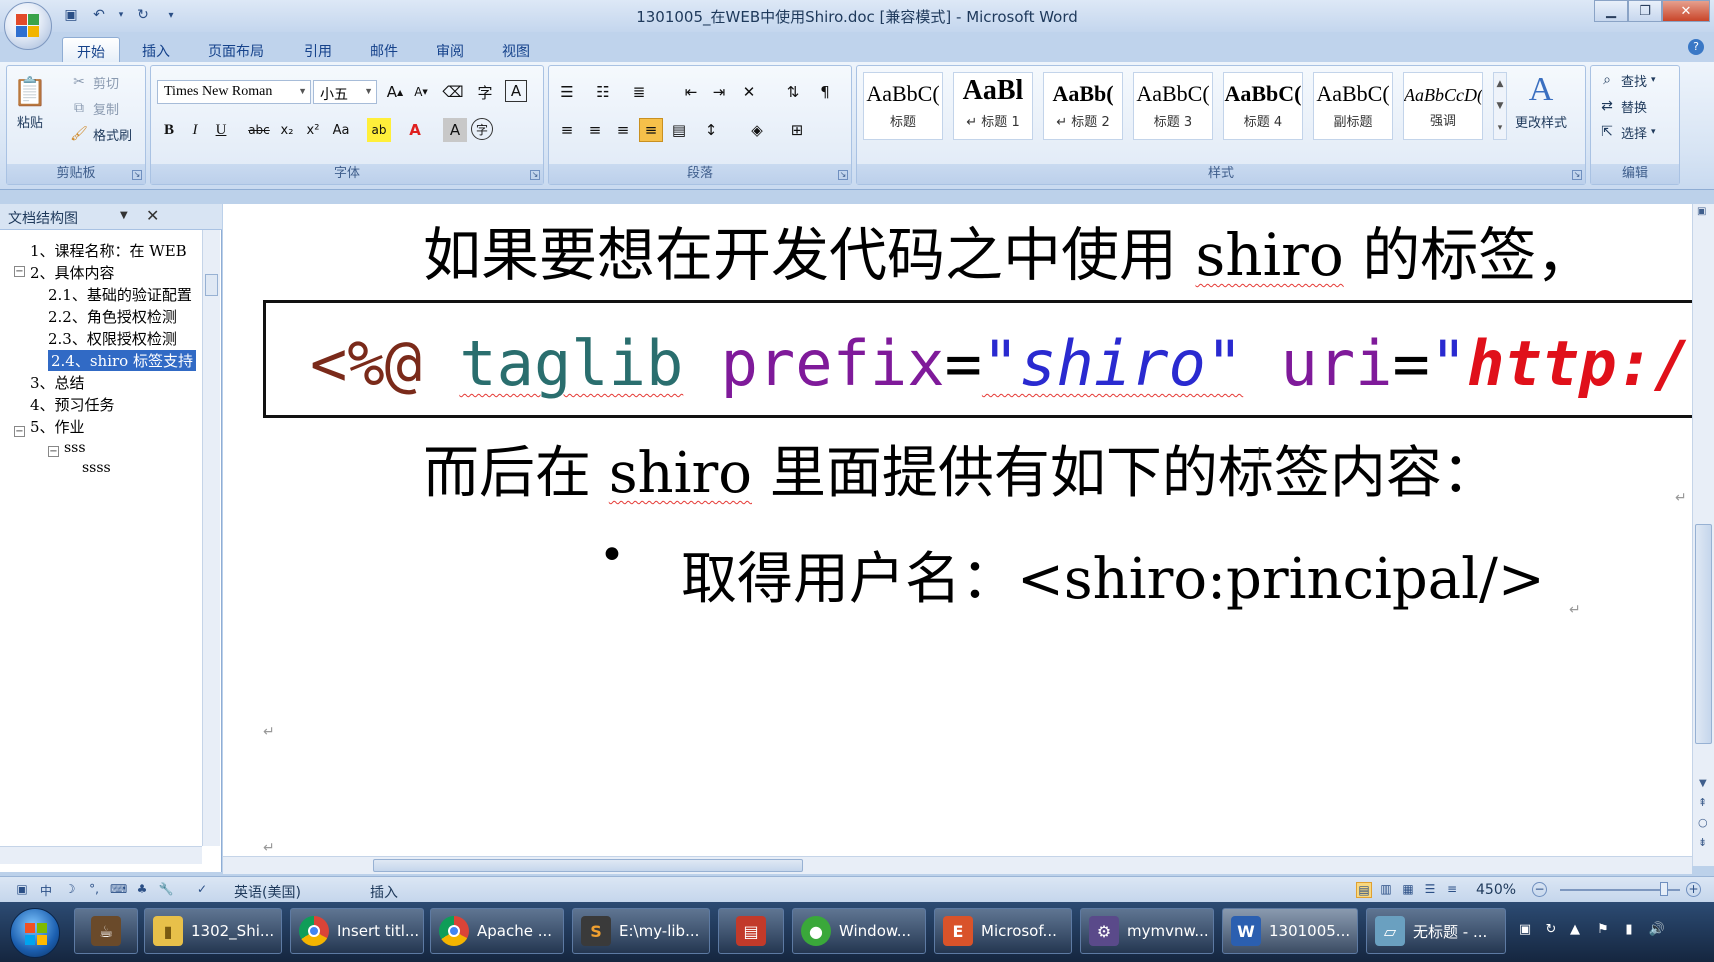  Describe the element at coordinates (749, 92) in the screenshot. I see `asian-layout-icon: ✕` at that location.